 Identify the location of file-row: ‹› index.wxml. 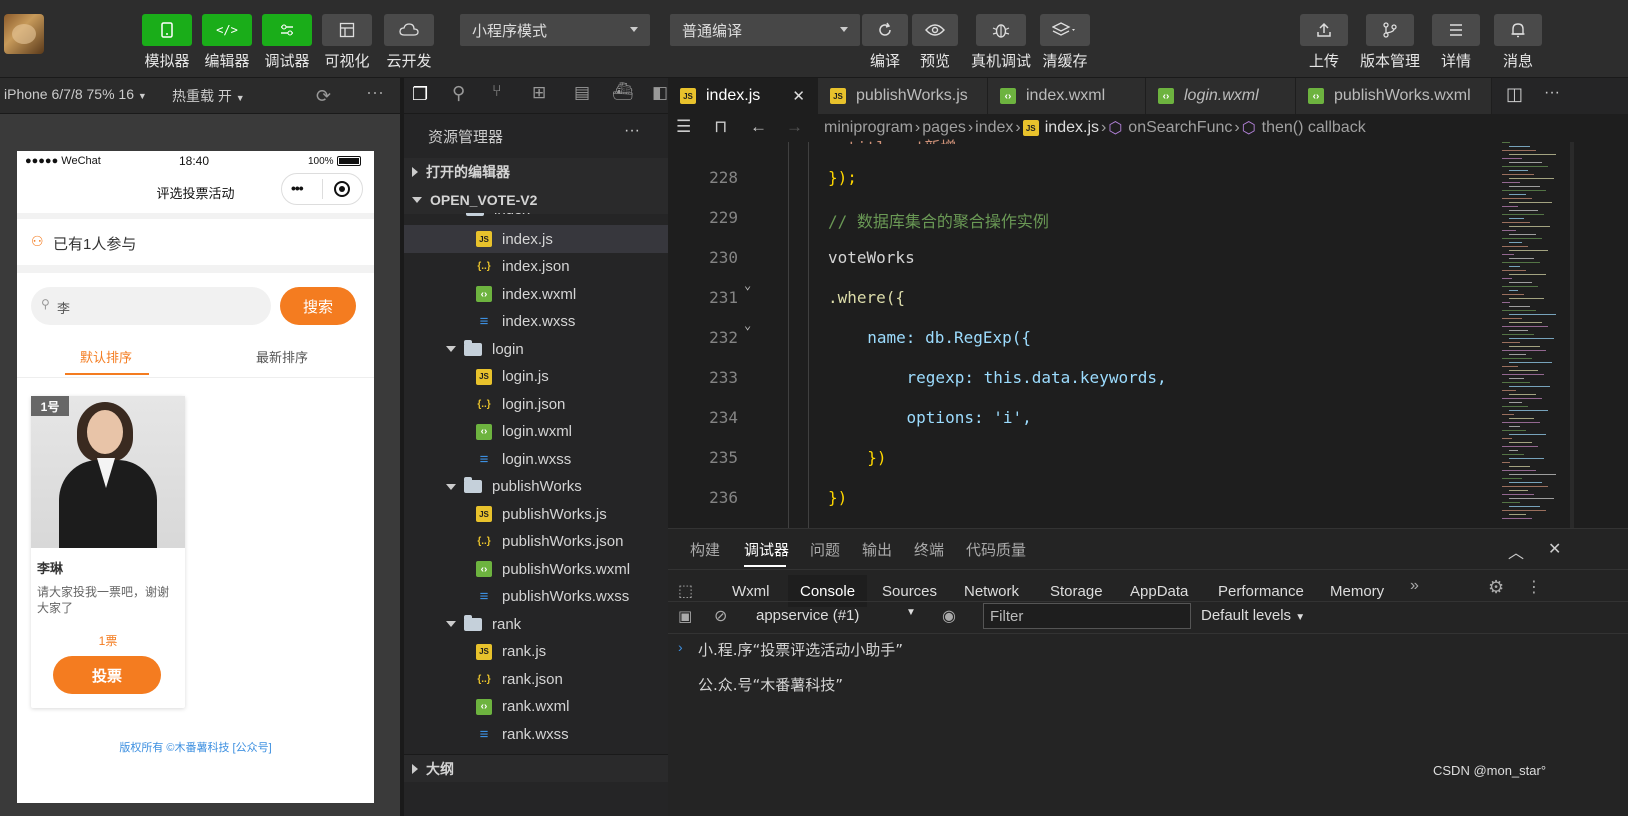
(536, 294).